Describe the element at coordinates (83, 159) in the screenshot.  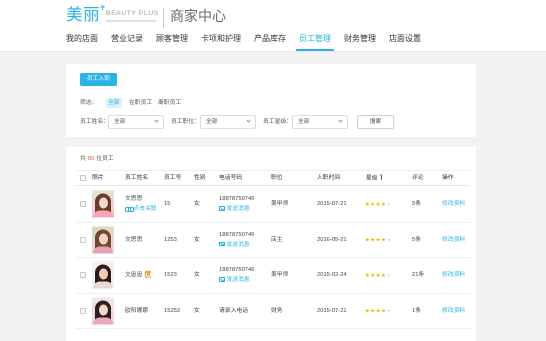
I see `summary-prefix: 共` at that location.